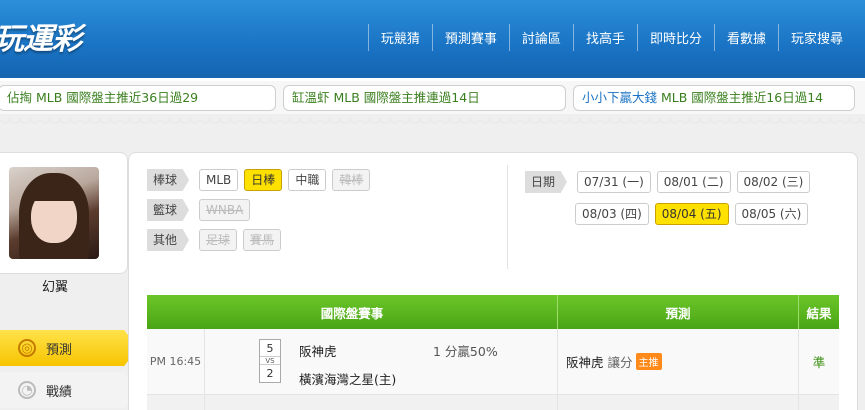 Image resolution: width=865 pixels, height=410 pixels. I want to click on prediction-type: 讓分, so click(620, 362).